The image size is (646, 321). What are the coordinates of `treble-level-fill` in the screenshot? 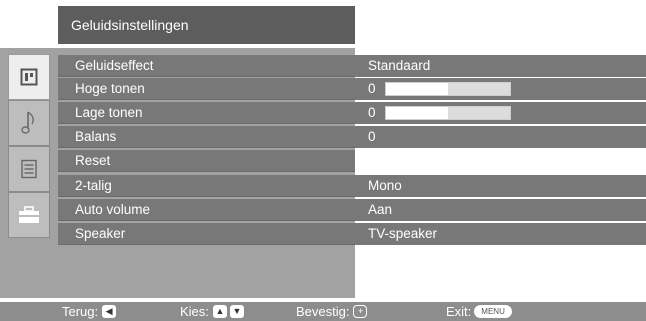 It's located at (417, 89).